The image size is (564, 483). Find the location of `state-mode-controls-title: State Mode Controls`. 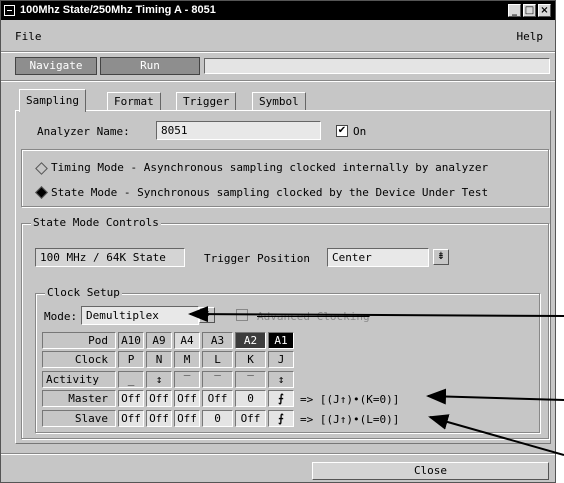

state-mode-controls-title: State Mode Controls is located at coordinates (96, 222).